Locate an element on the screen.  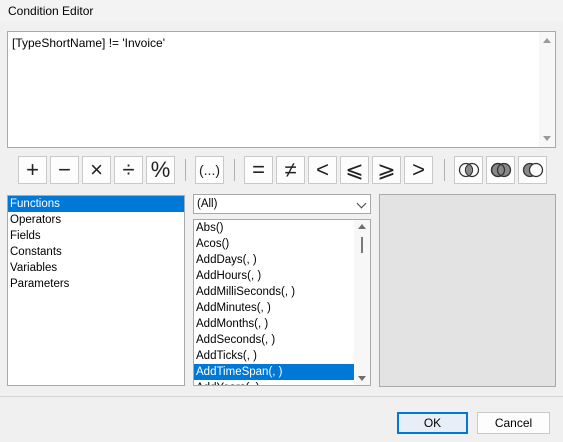
paren-toolbar: (...) is located at coordinates (211, 171).